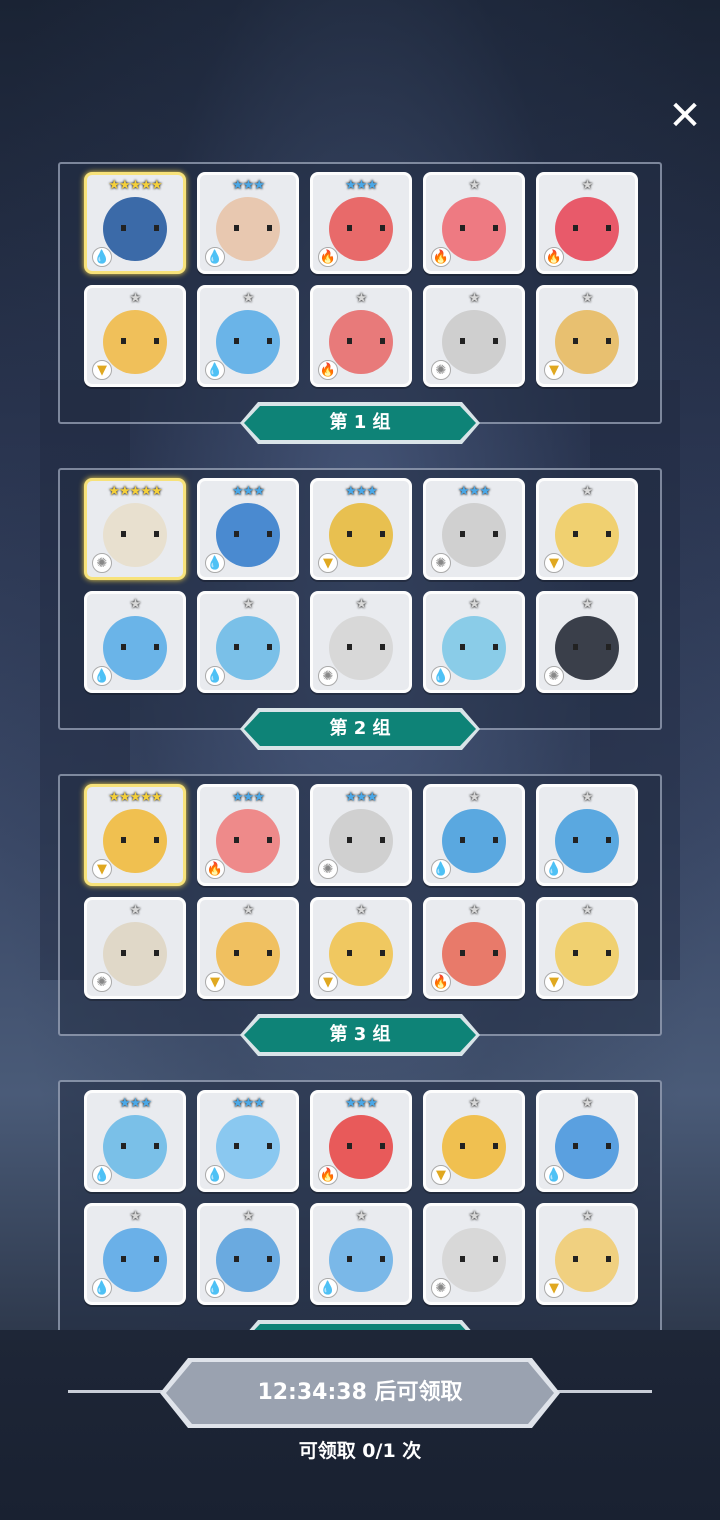  I want to click on group-title: 第 3 组, so click(360, 1035).